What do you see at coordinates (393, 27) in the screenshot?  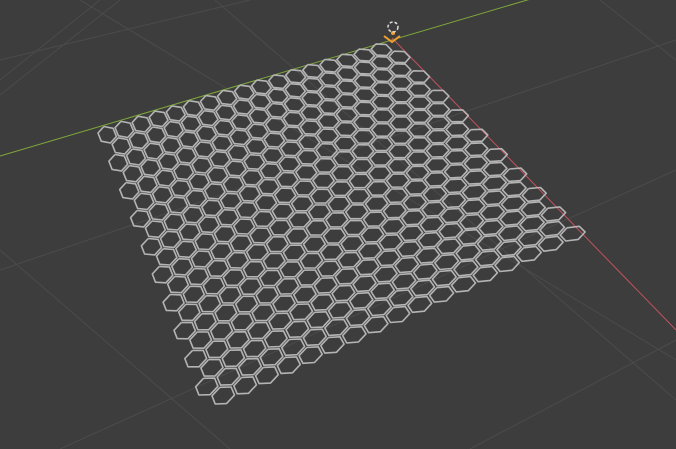 I see `3d-cursor-icon` at bounding box center [393, 27].